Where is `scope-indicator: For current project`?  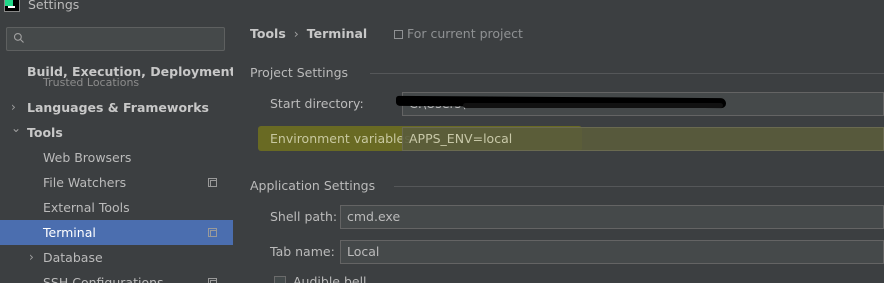
scope-indicator: For current project is located at coordinates (458, 34).